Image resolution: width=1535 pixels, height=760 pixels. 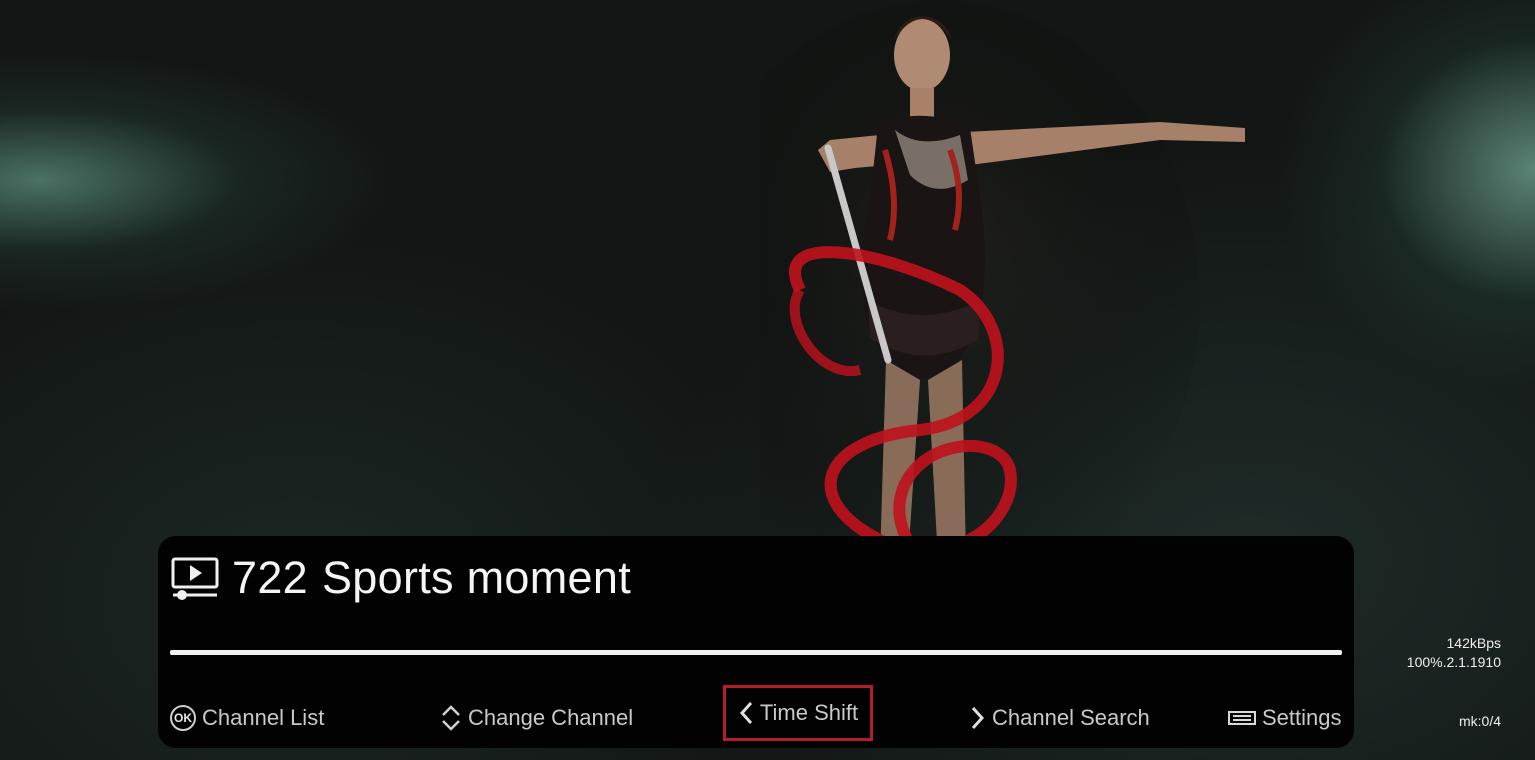 I want to click on change-channel-label: Change Channel, so click(x=551, y=717).